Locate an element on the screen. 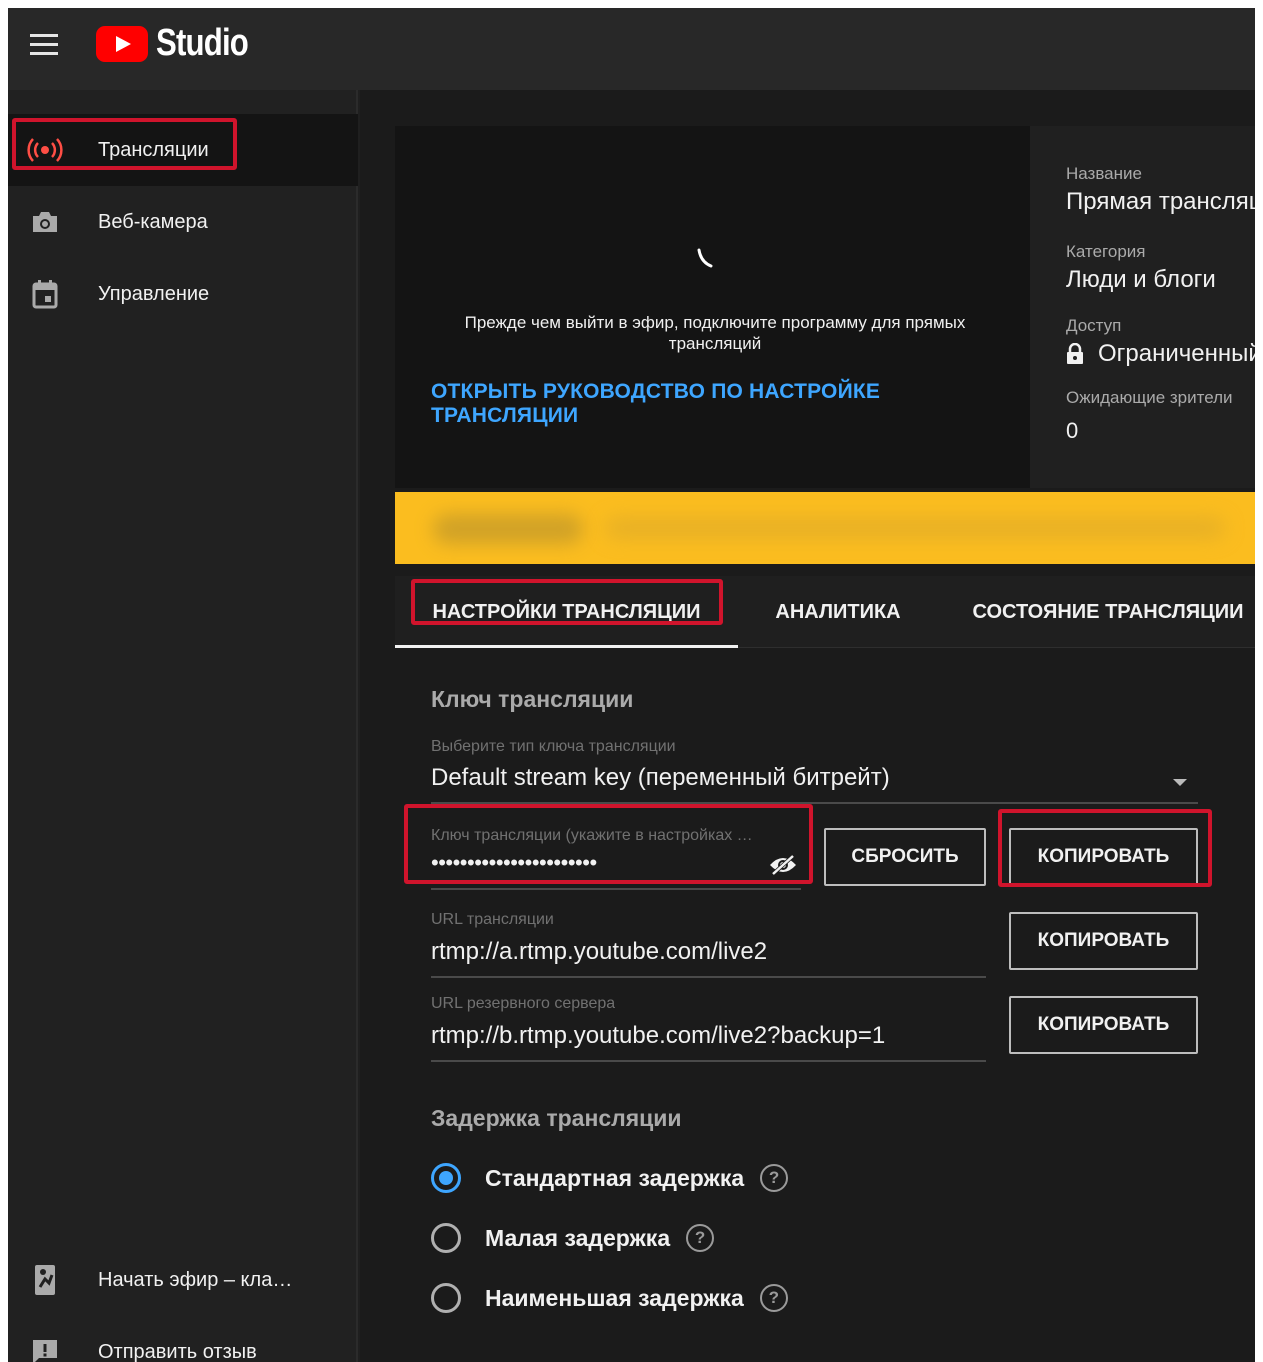 This screenshot has width=1263, height=1362. sidebar-item-webcam: Веб-камера is located at coordinates (183, 222).